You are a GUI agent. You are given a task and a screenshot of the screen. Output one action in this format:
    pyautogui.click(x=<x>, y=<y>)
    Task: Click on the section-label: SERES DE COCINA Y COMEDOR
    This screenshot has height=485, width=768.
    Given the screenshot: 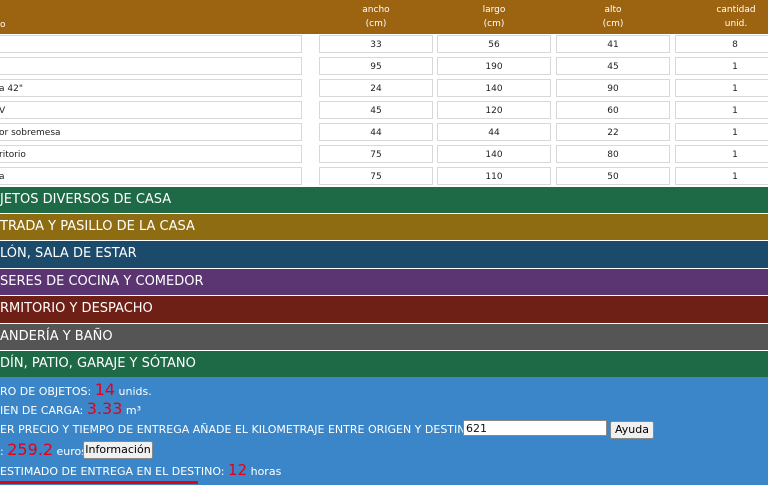 What is the action you would take?
    pyautogui.click(x=102, y=281)
    